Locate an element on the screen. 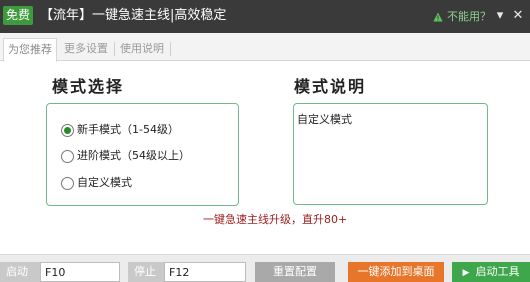 The width and height of the screenshot is (530, 282). radio-advanced-mode: 进阶模式（54级以上） is located at coordinates (125, 156).